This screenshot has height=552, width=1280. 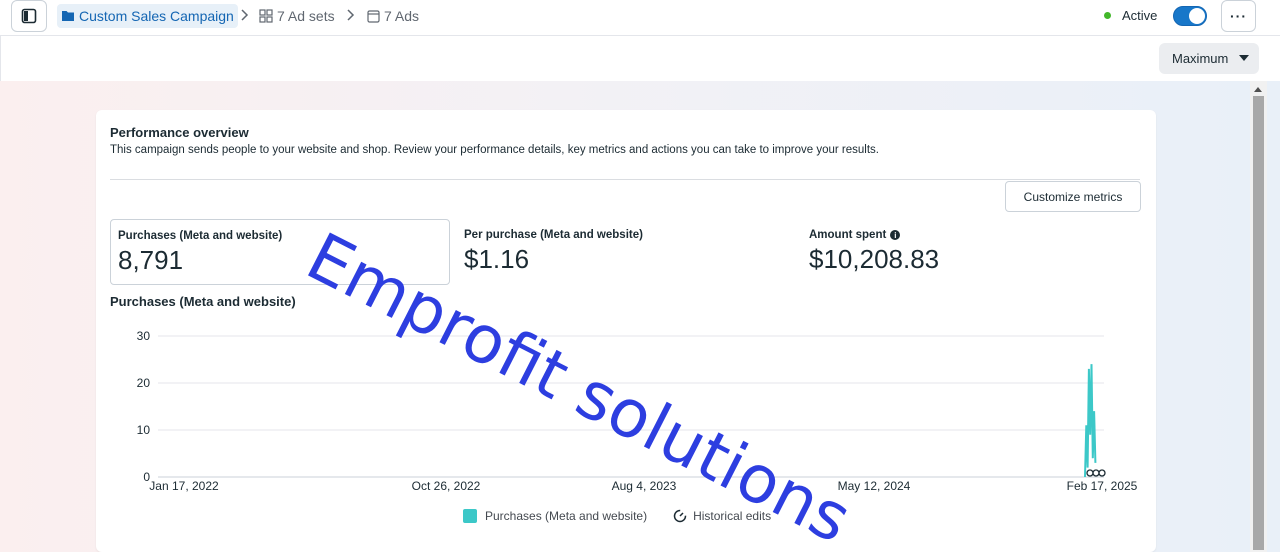 I want to click on metric-value: $10,208.83, so click(x=874, y=259).